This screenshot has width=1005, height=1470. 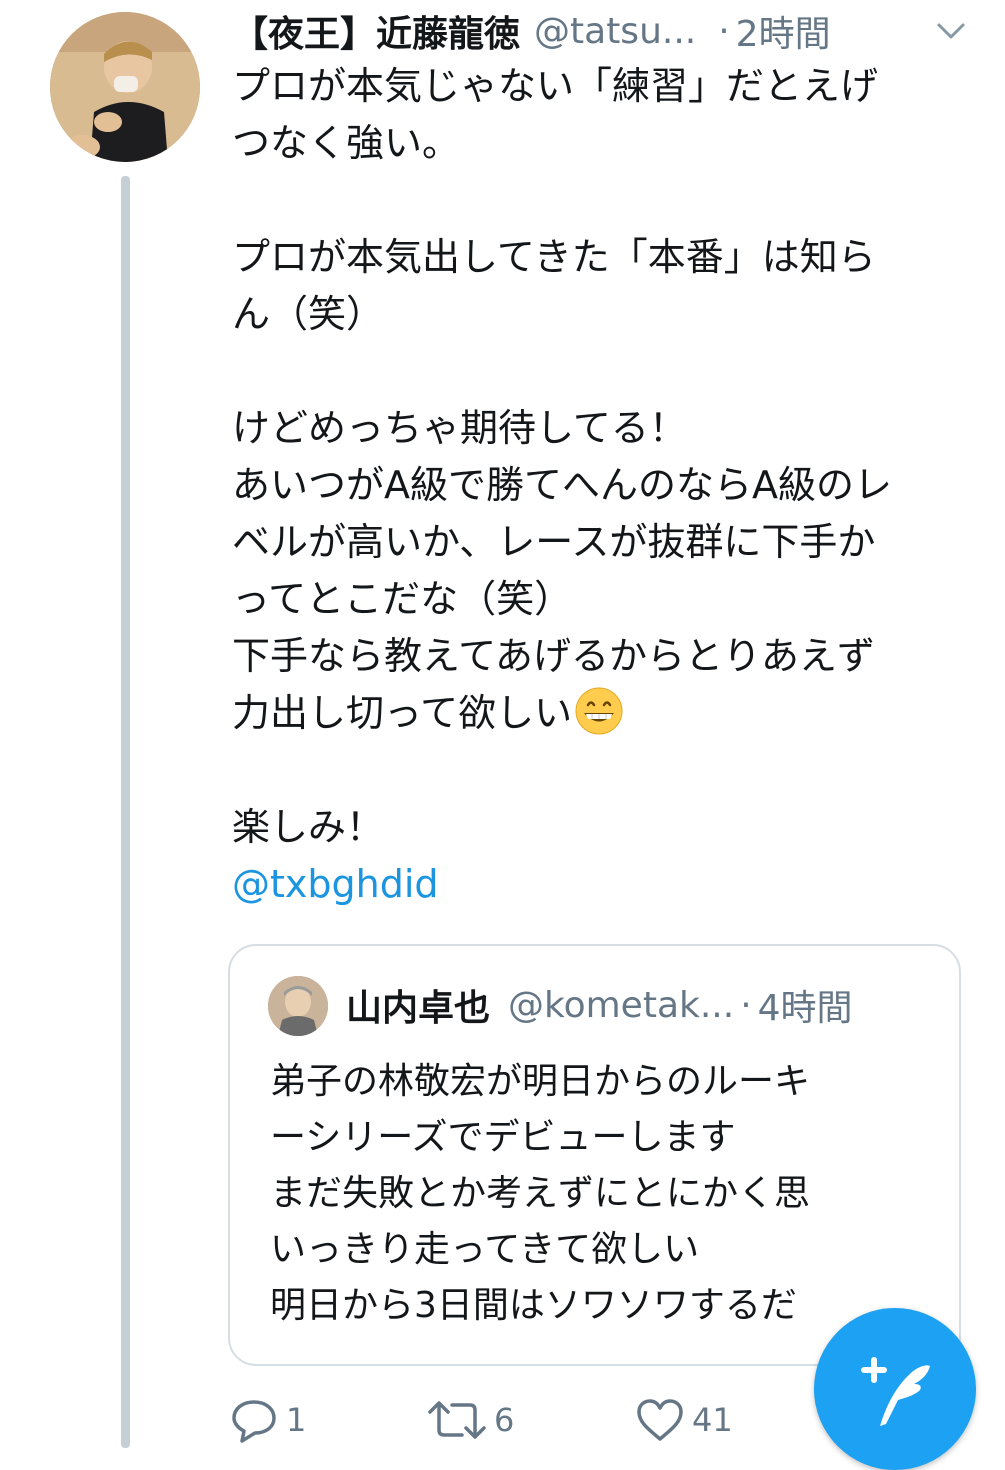 I want to click on avatar-image, so click(x=125, y=87).